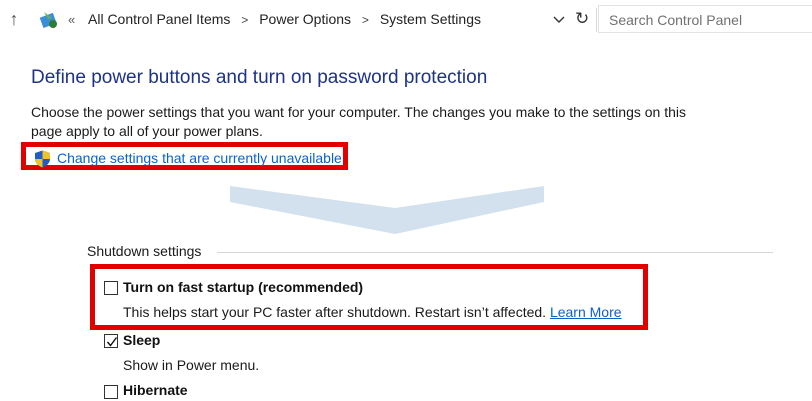  Describe the element at coordinates (191, 365) in the screenshot. I see `sleep-description: Show in Power menu.` at that location.